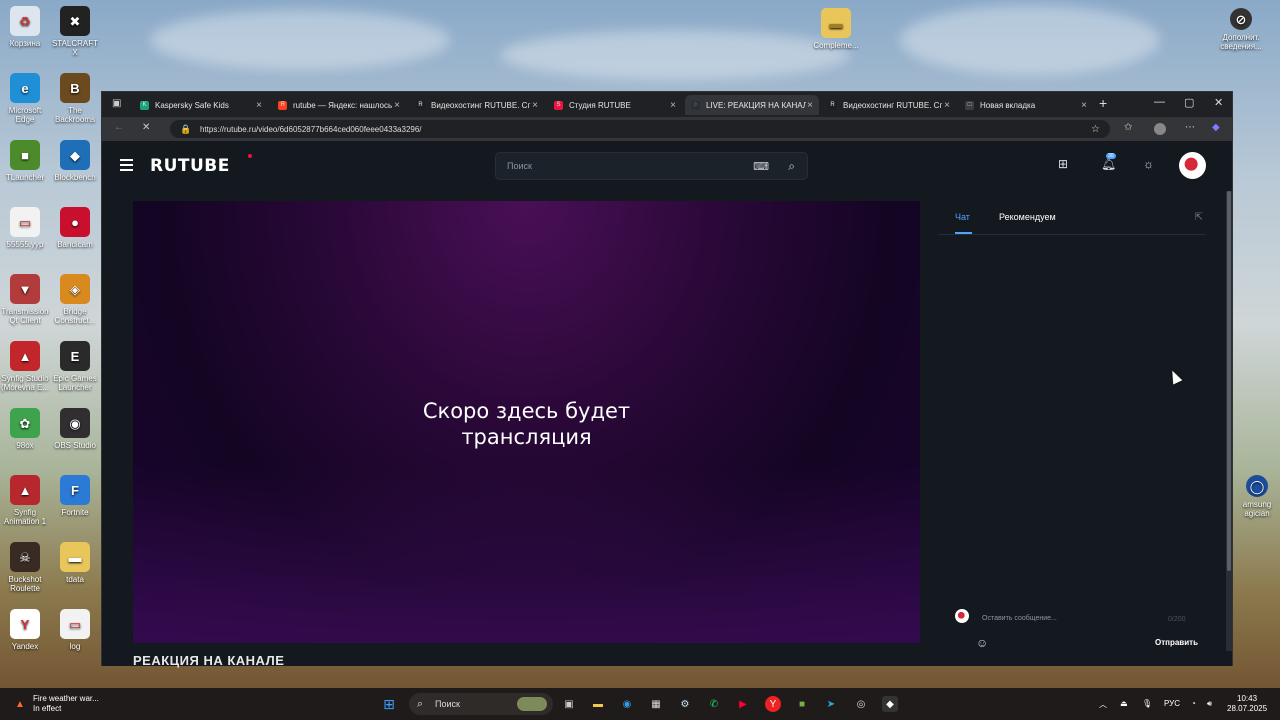 The width and height of the screenshot is (1280, 720). Describe the element at coordinates (1159, 102) in the screenshot. I see `minimize-button: —` at that location.